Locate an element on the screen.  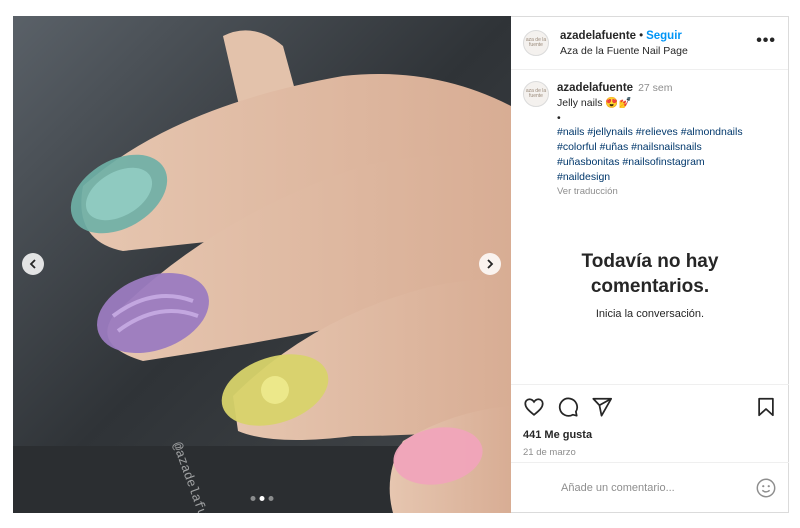
add-comment-bar is located at coordinates (650, 487).